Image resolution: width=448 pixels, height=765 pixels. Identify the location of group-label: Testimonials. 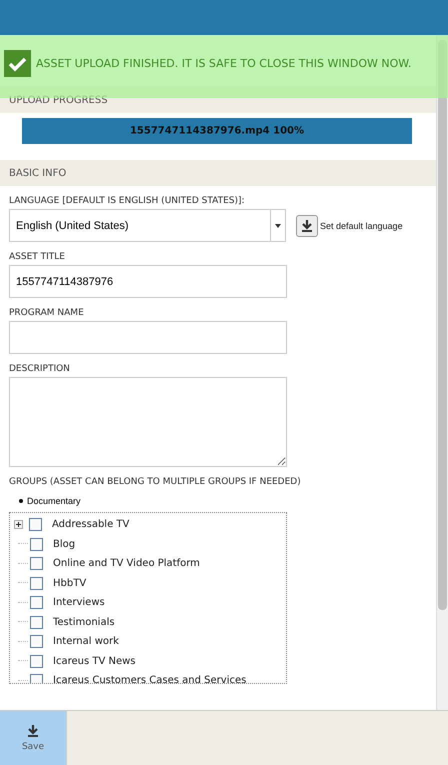
(84, 622).